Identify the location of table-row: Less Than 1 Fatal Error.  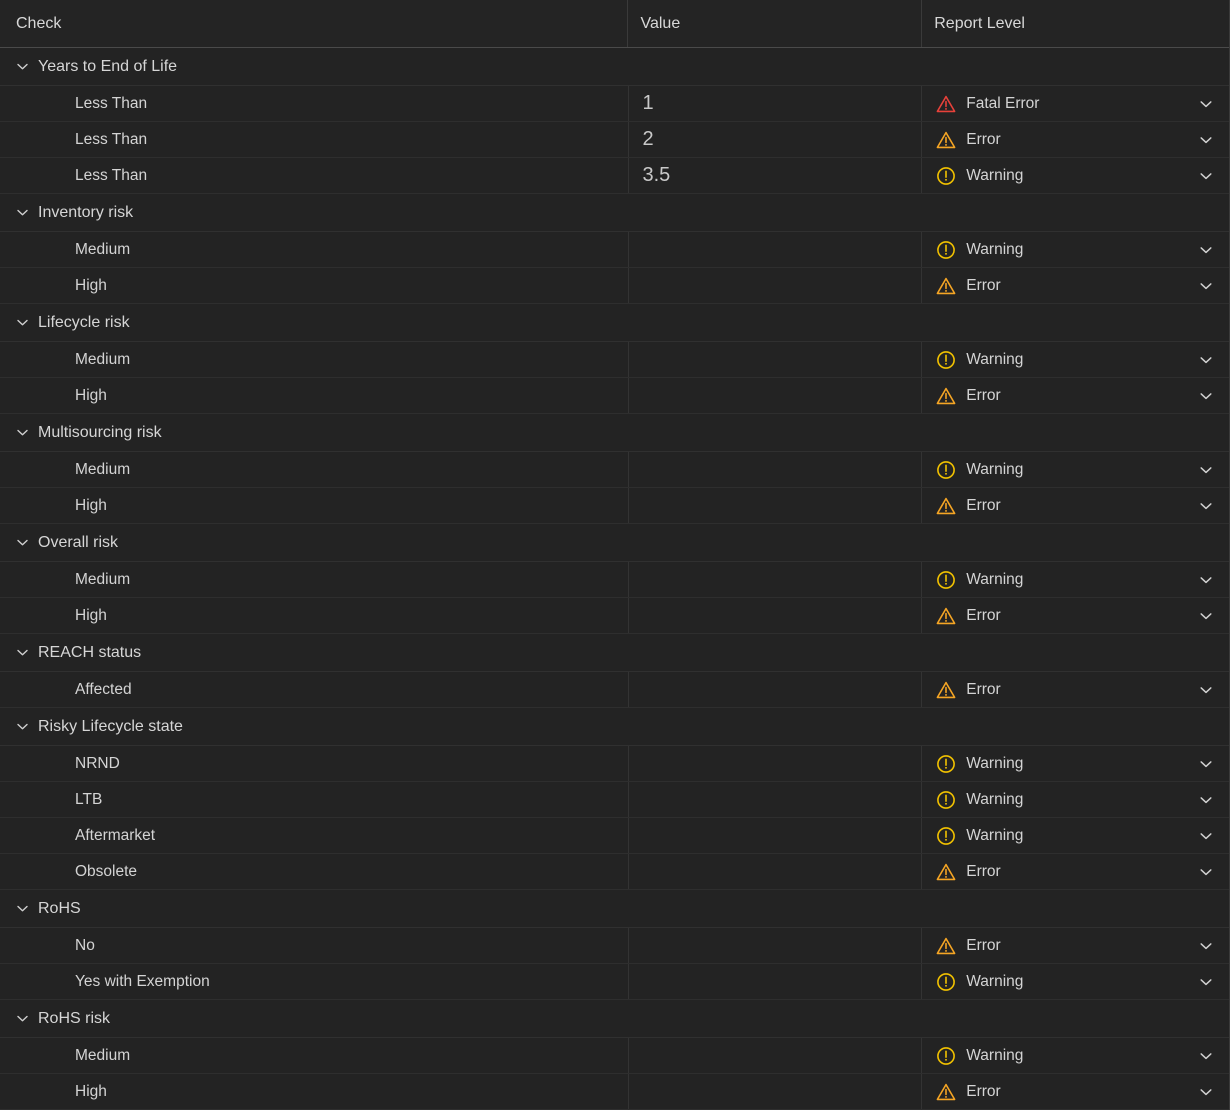
(614, 104).